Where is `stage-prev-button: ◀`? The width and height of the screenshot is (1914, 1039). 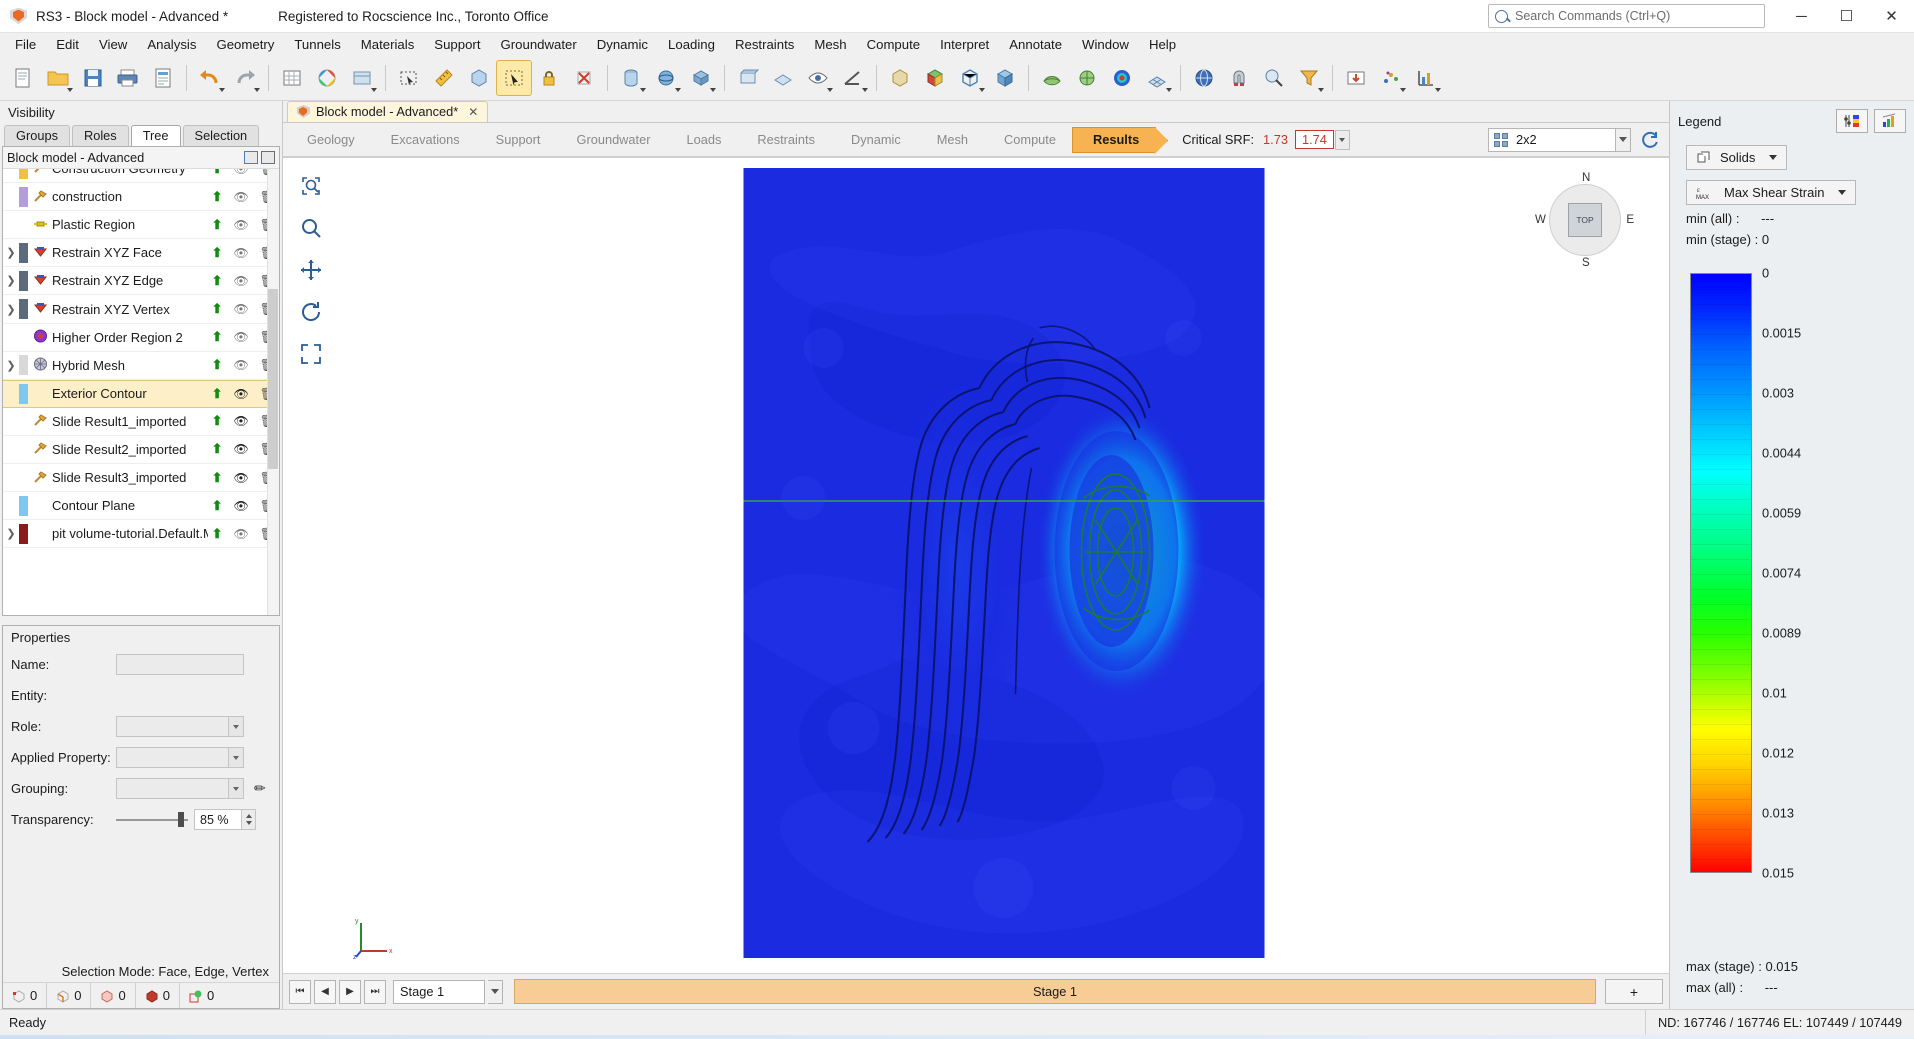
stage-prev-button: ◀ is located at coordinates (325, 991).